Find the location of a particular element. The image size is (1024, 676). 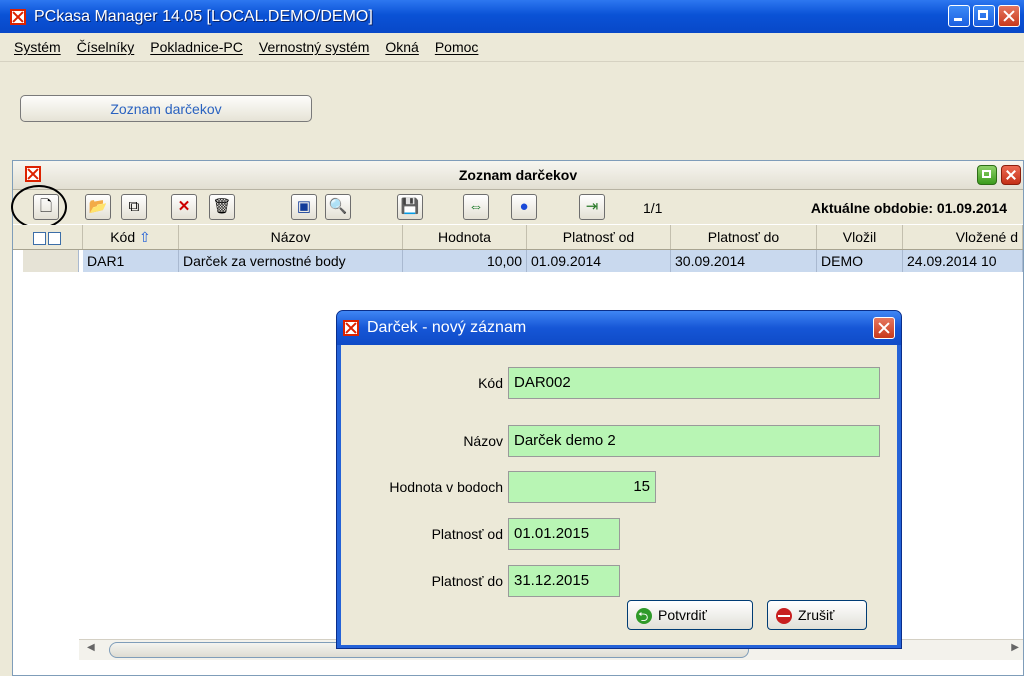

export-icon: ⇔ is located at coordinates (476, 206).